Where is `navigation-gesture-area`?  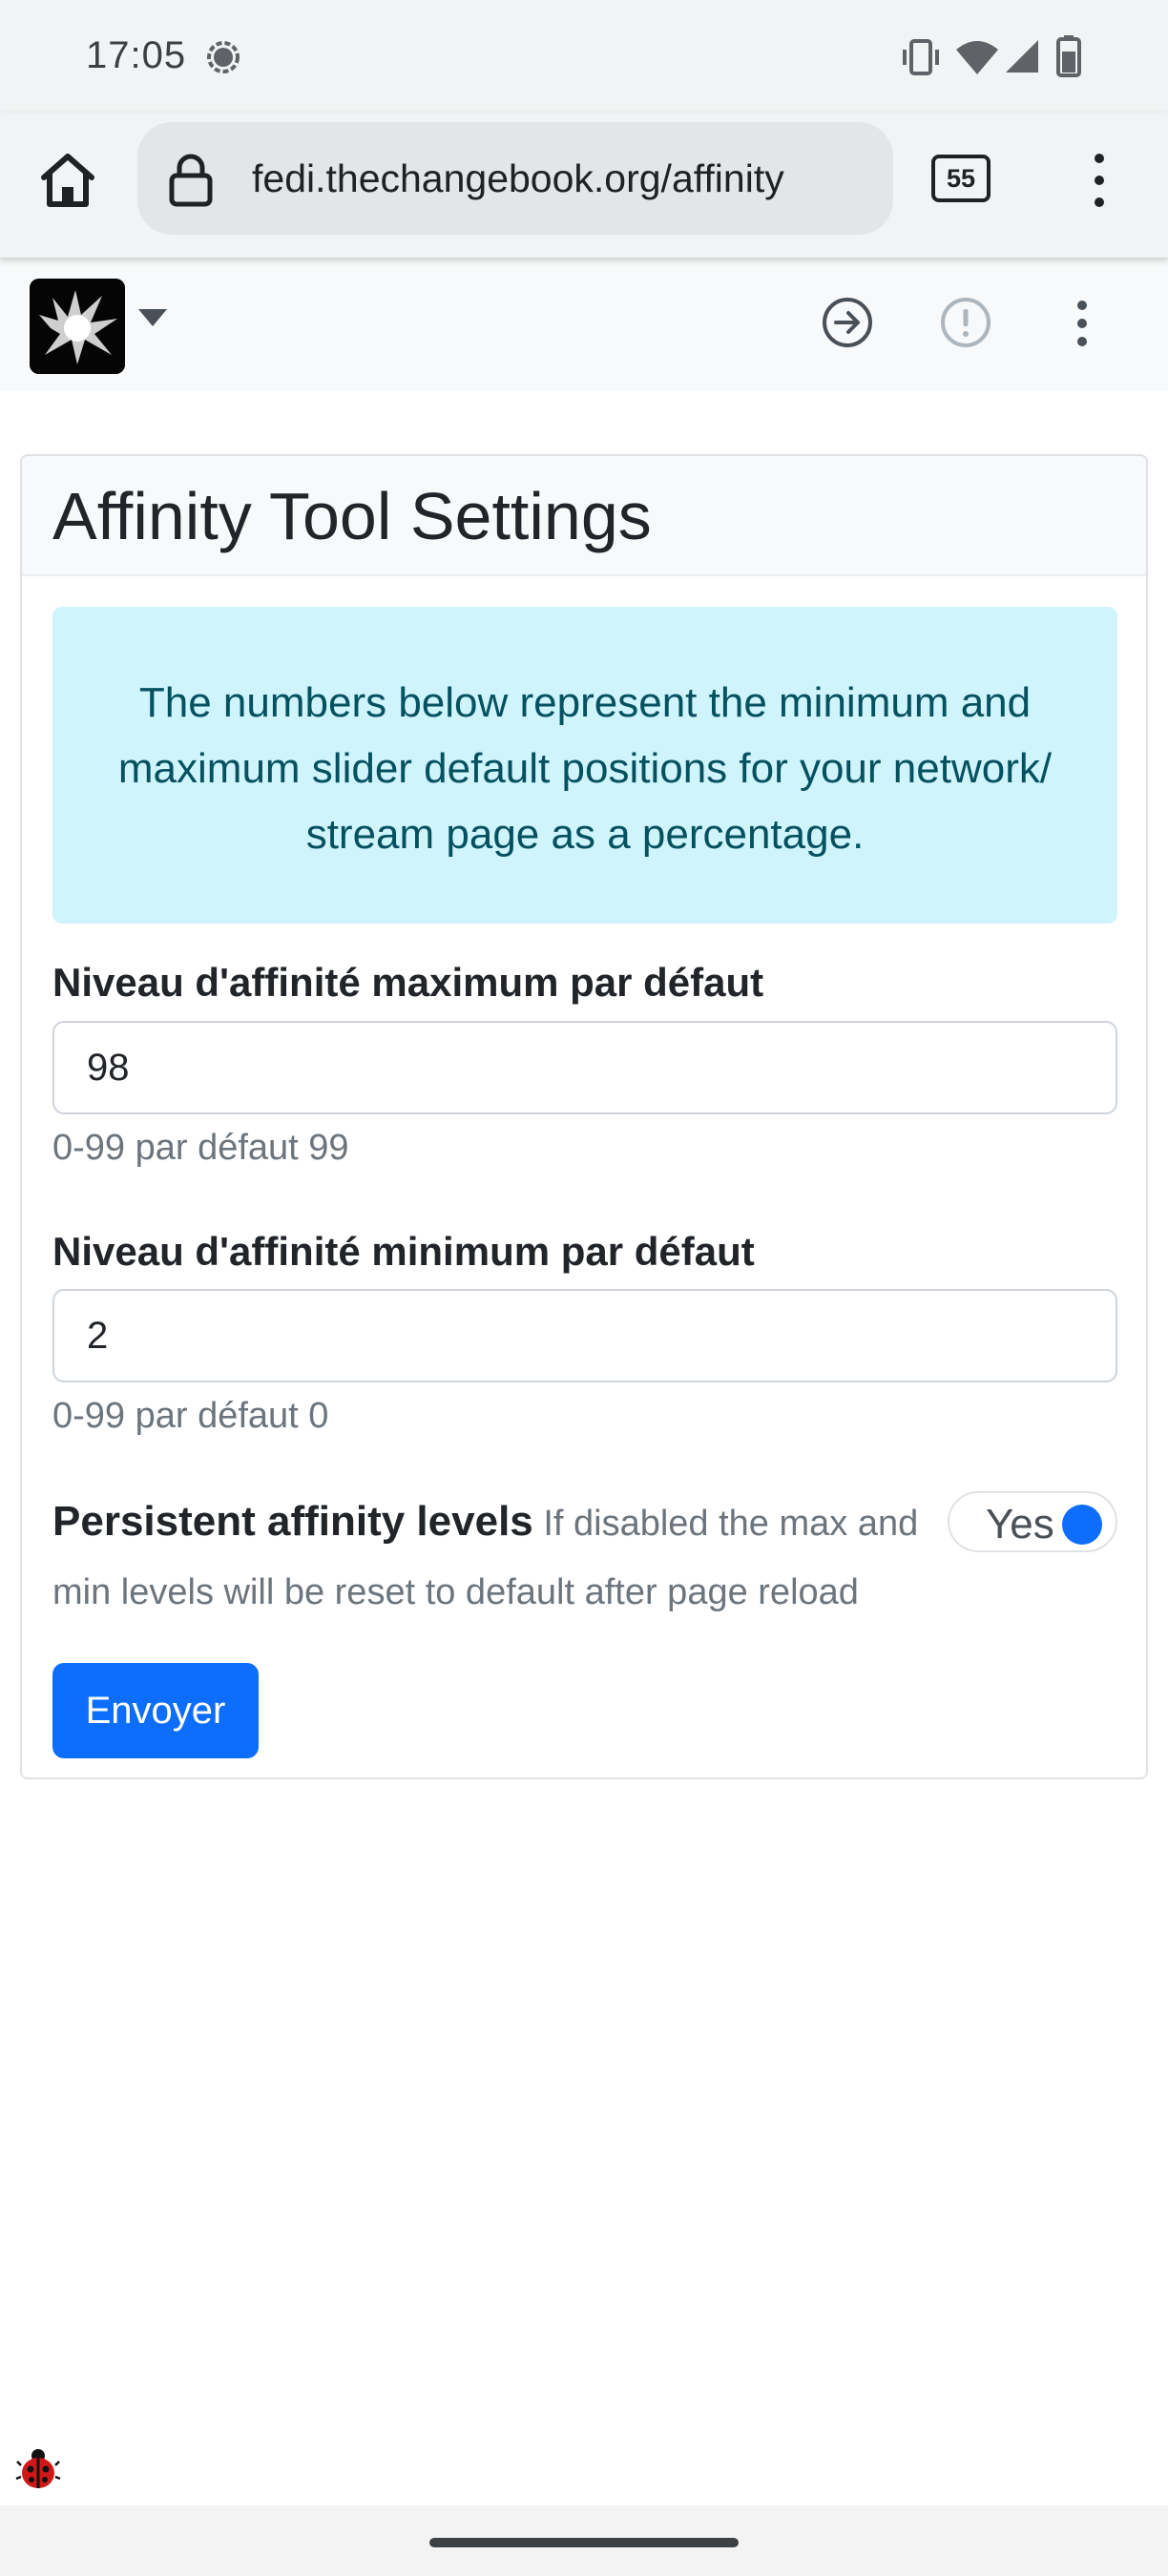
navigation-gesture-area is located at coordinates (584, 2540).